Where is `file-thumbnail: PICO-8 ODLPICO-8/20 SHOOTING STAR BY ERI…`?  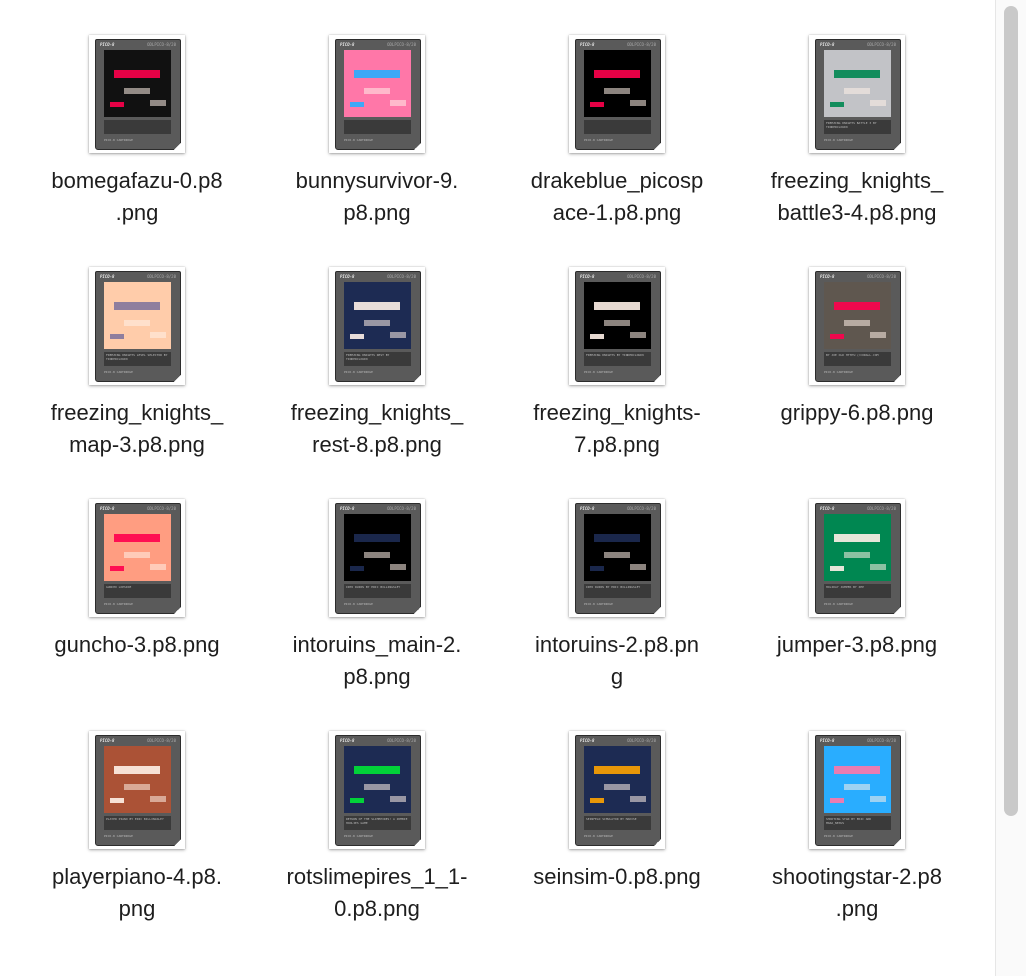
file-thumbnail: PICO-8 ODLPICO-8/20 SHOOTING STAR BY ERI… is located at coordinates (857, 790).